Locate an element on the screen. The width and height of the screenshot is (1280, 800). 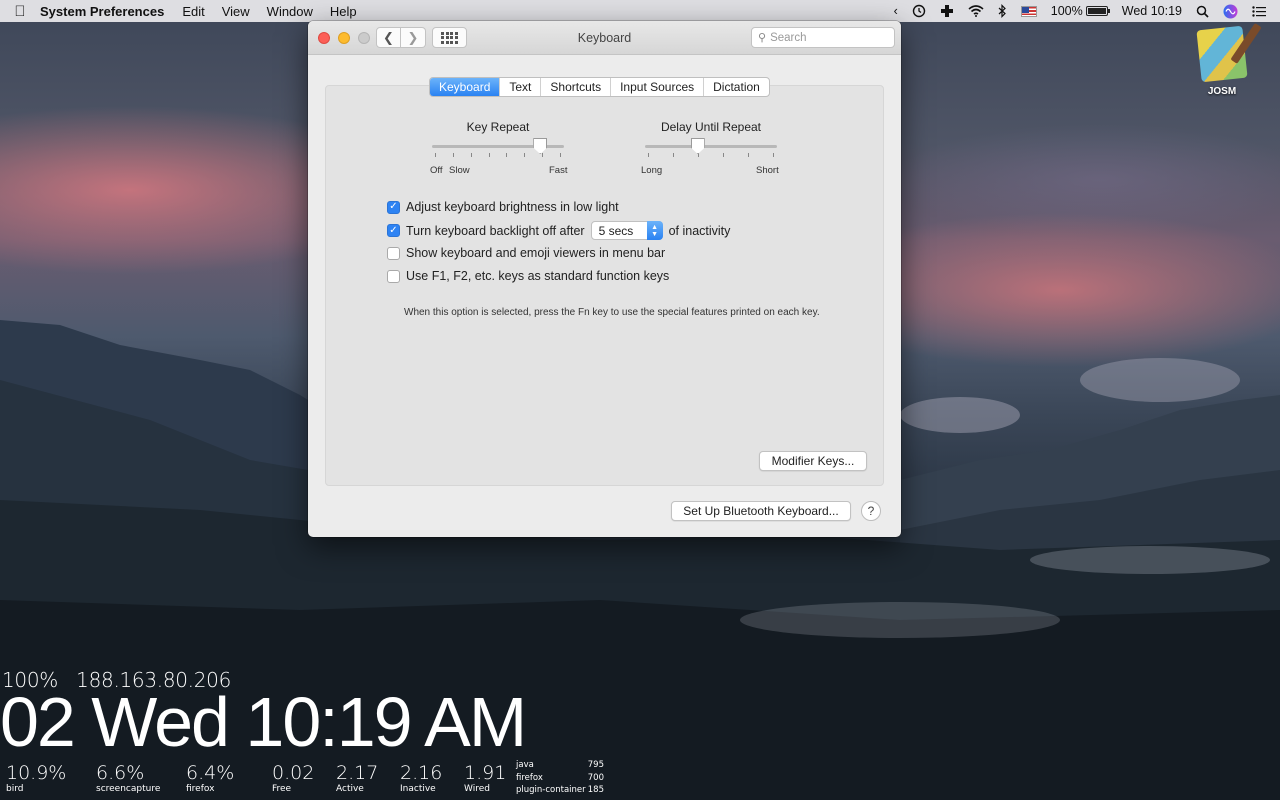
backlight-timeout-value: 5 secs is located at coordinates (616, 230).